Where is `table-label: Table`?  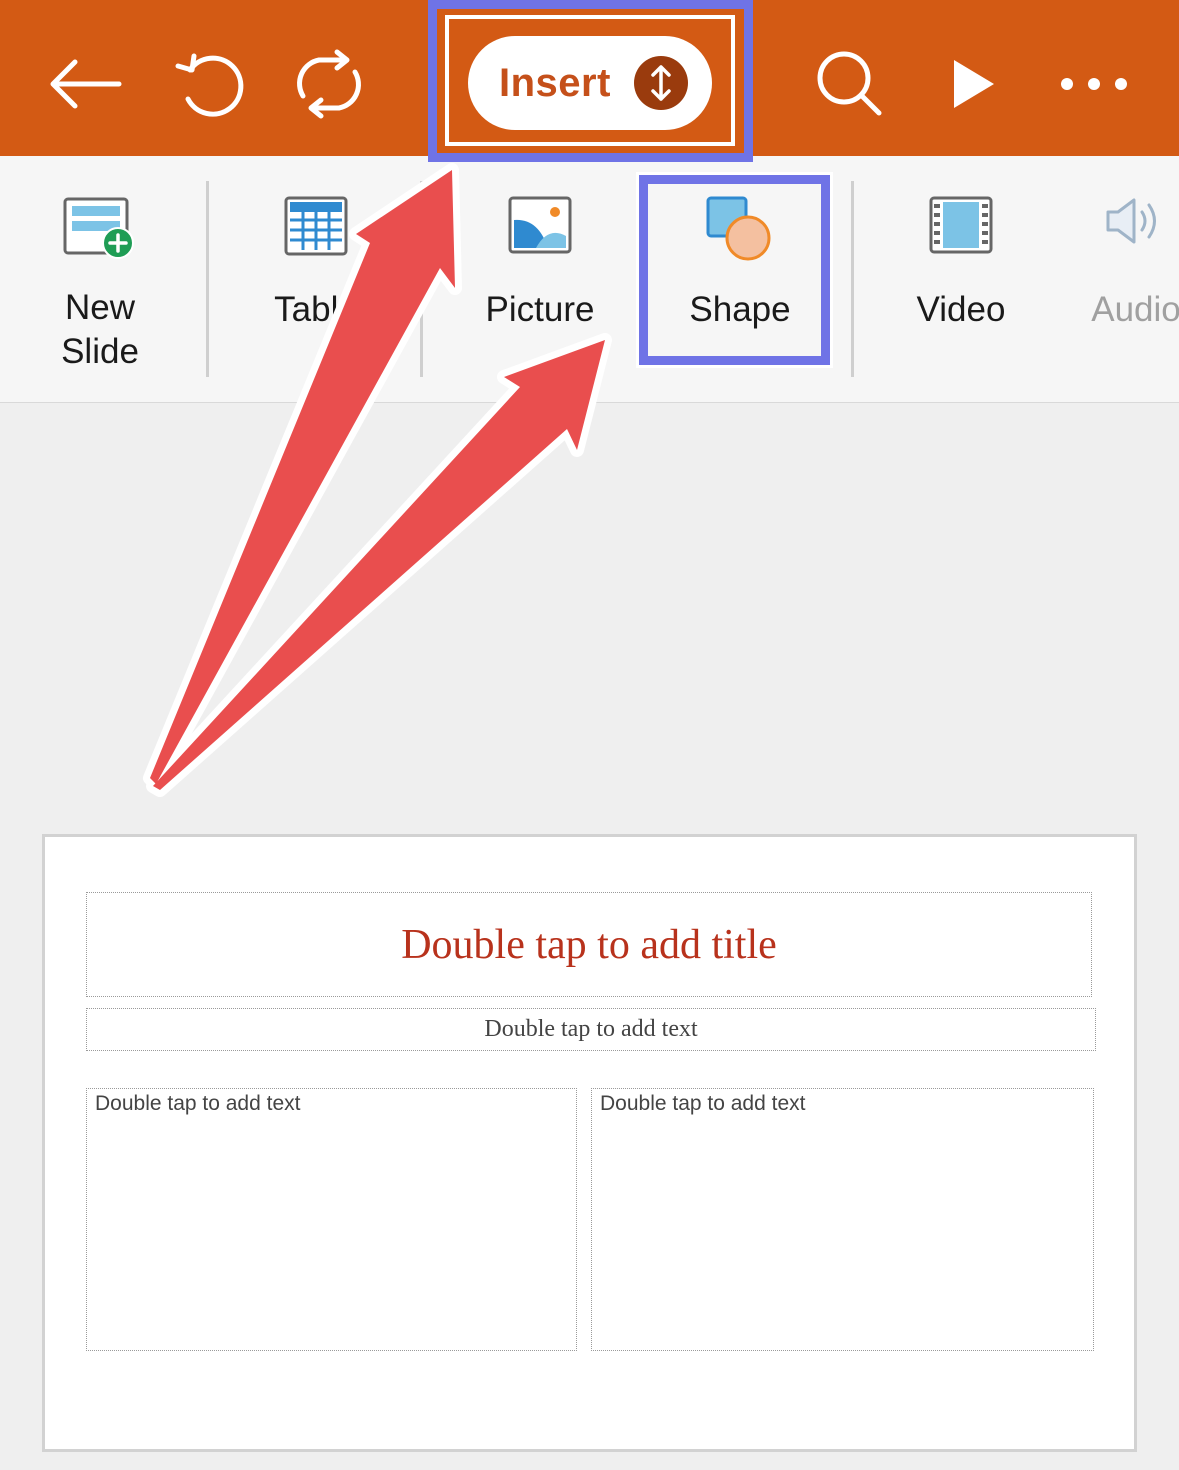
table-label: Table is located at coordinates (316, 309).